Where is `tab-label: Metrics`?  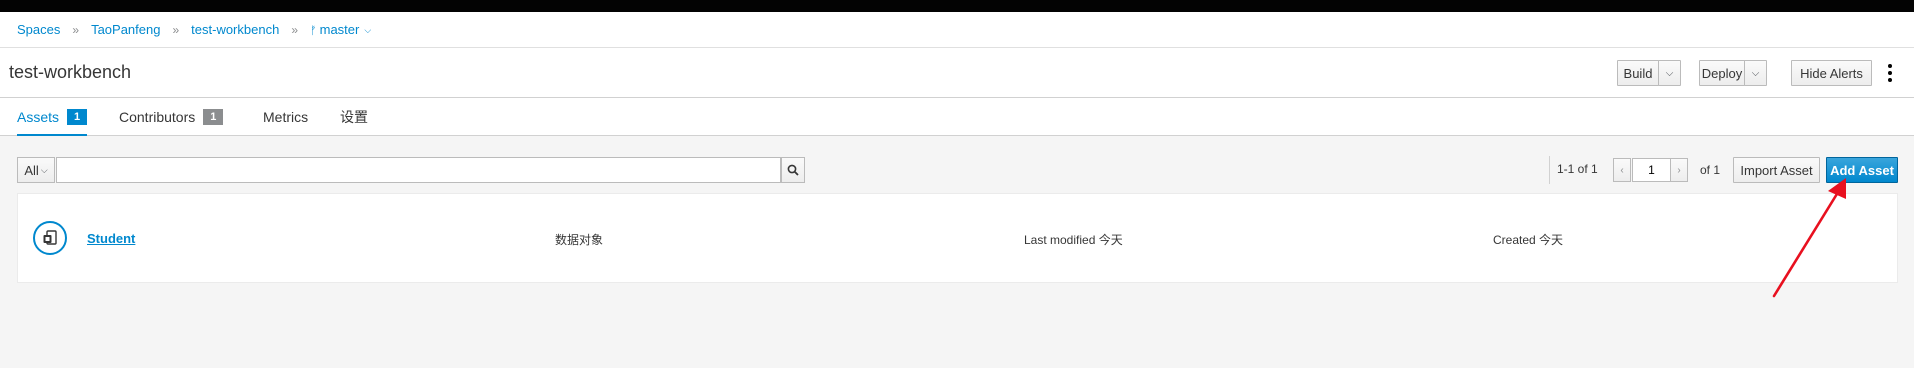
tab-label: Metrics is located at coordinates (286, 117).